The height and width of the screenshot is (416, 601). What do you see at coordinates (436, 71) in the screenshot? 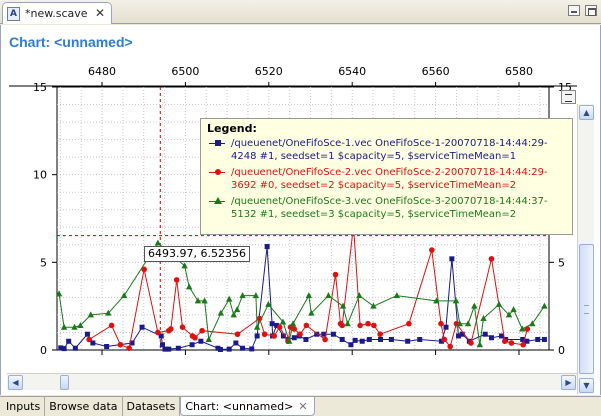
I see `x-tick-label: 6560` at bounding box center [436, 71].